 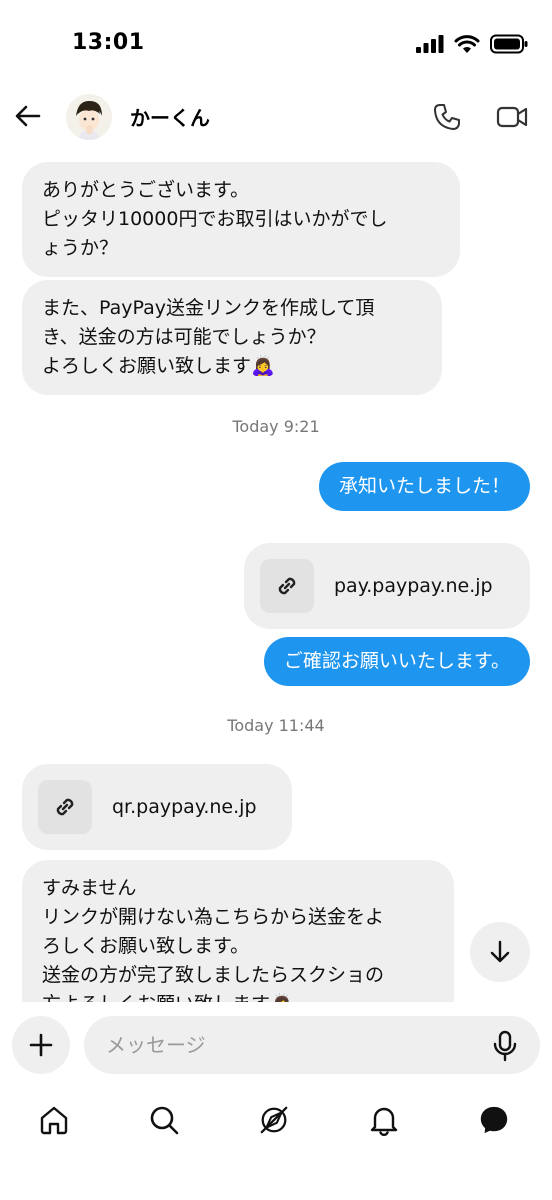 I want to click on incoming-message: ありがとうございます。 ピッタリ10000円でお取引はいかがでし ょうか？, so click(x=241, y=219).